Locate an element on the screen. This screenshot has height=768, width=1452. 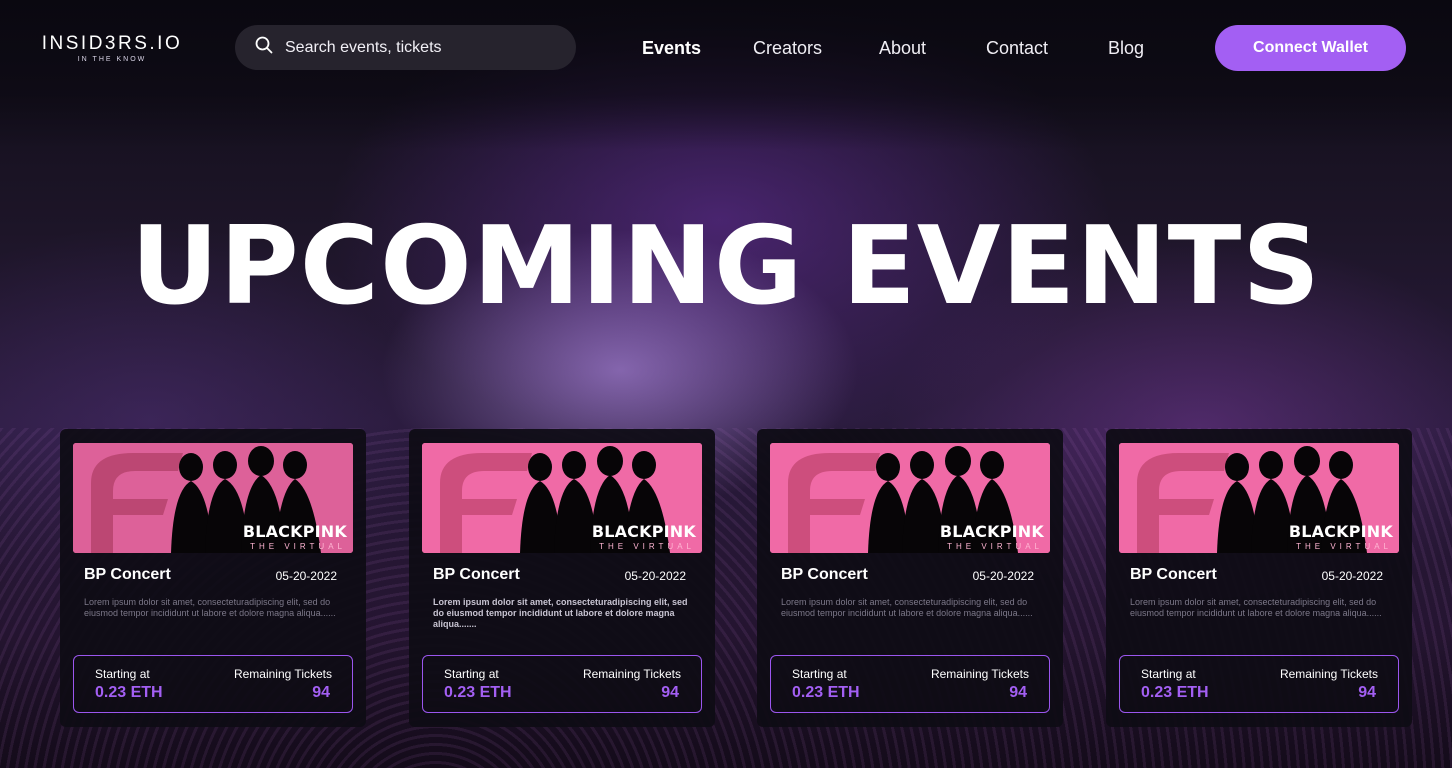
logo-tagline: IN THE KNOW is located at coordinates (112, 59).